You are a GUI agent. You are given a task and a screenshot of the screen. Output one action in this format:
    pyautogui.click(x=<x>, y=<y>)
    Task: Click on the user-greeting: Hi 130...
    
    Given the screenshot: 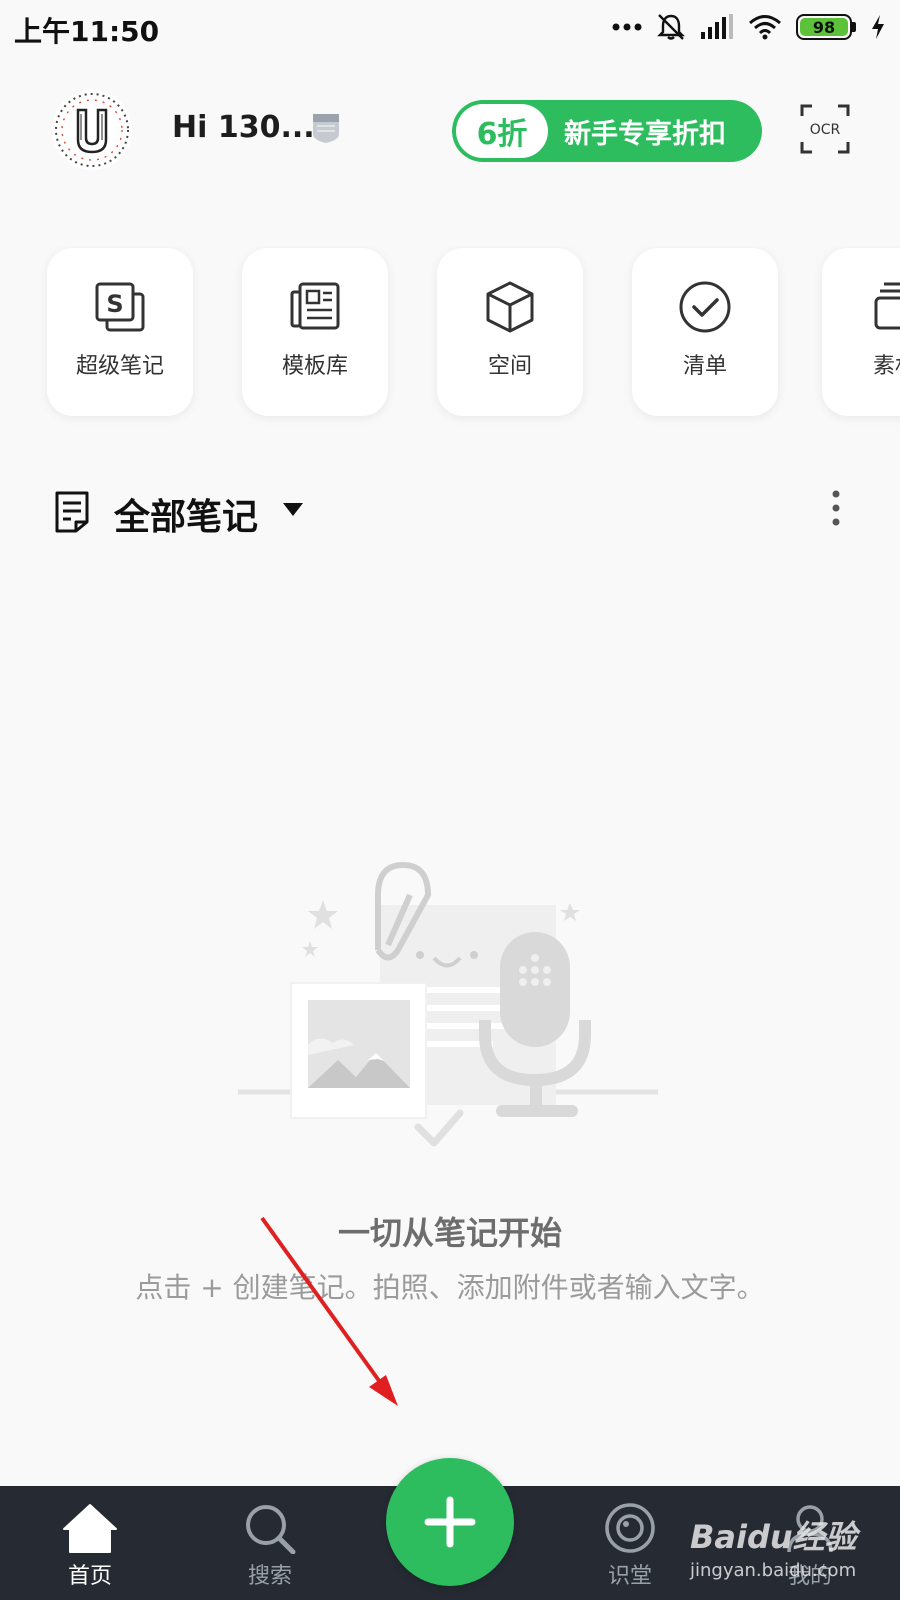 What is the action you would take?
    pyautogui.click(x=243, y=127)
    